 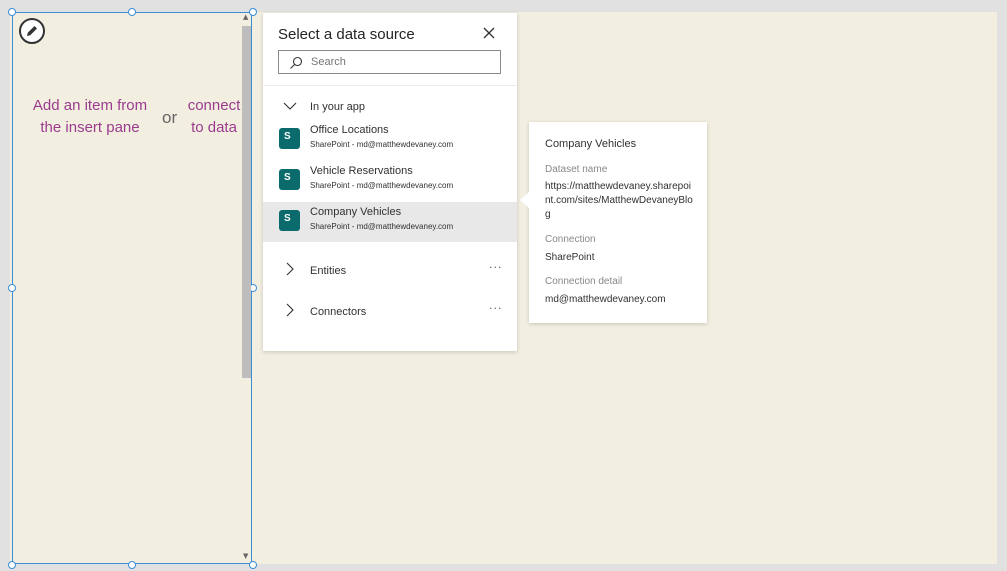 What do you see at coordinates (90, 117) in the screenshot?
I see `hint-insert-pane: Add an item from the insert pane` at bounding box center [90, 117].